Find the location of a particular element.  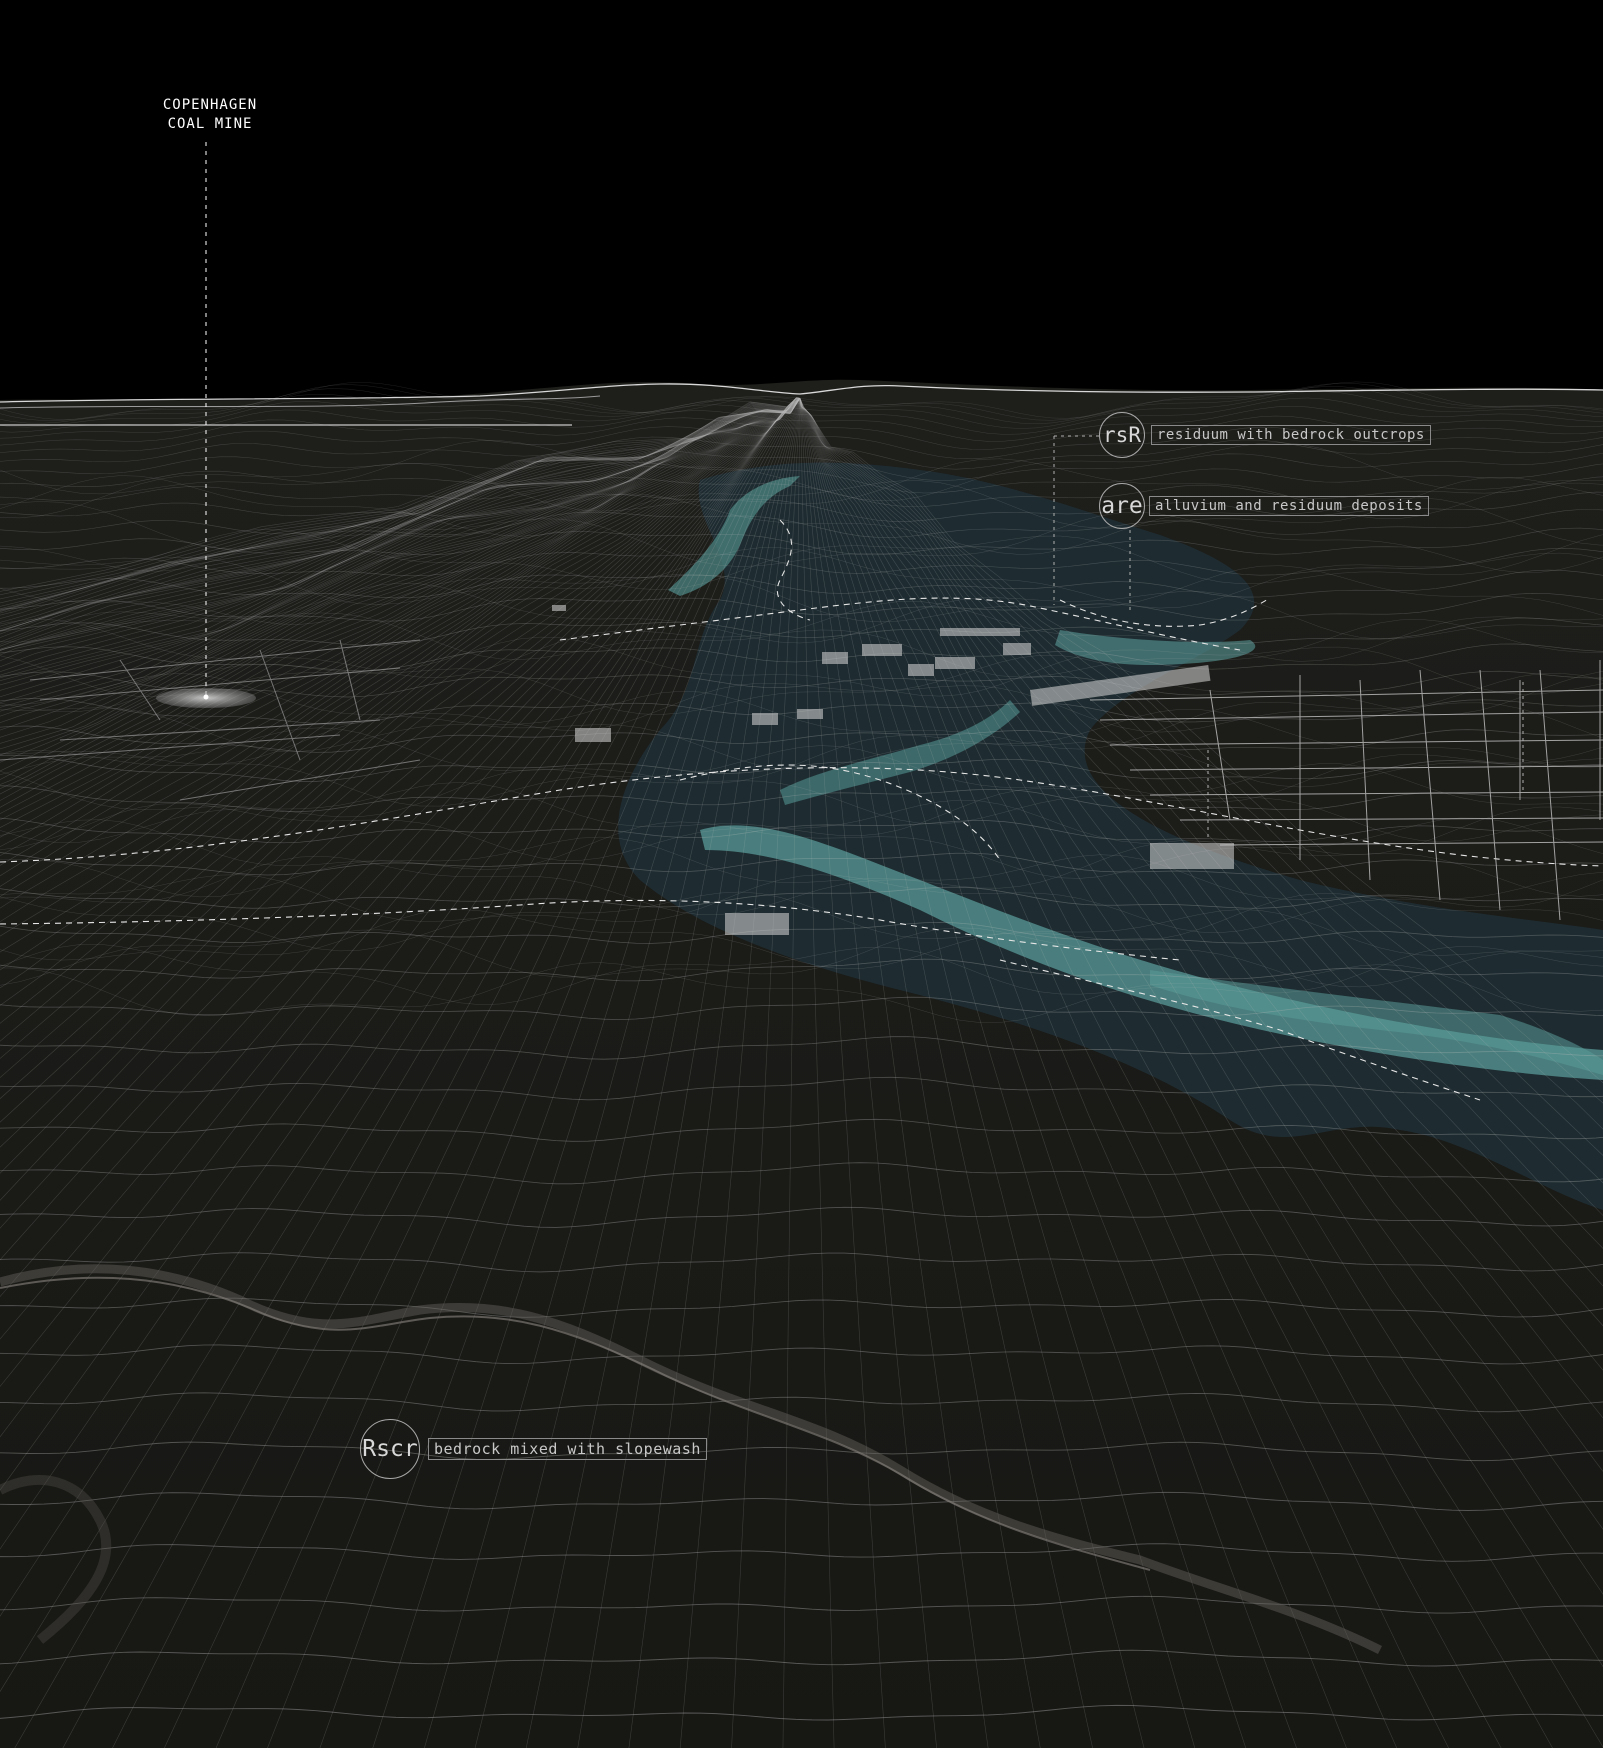

site-title-line2: COAL MINE is located at coordinates (210, 124).